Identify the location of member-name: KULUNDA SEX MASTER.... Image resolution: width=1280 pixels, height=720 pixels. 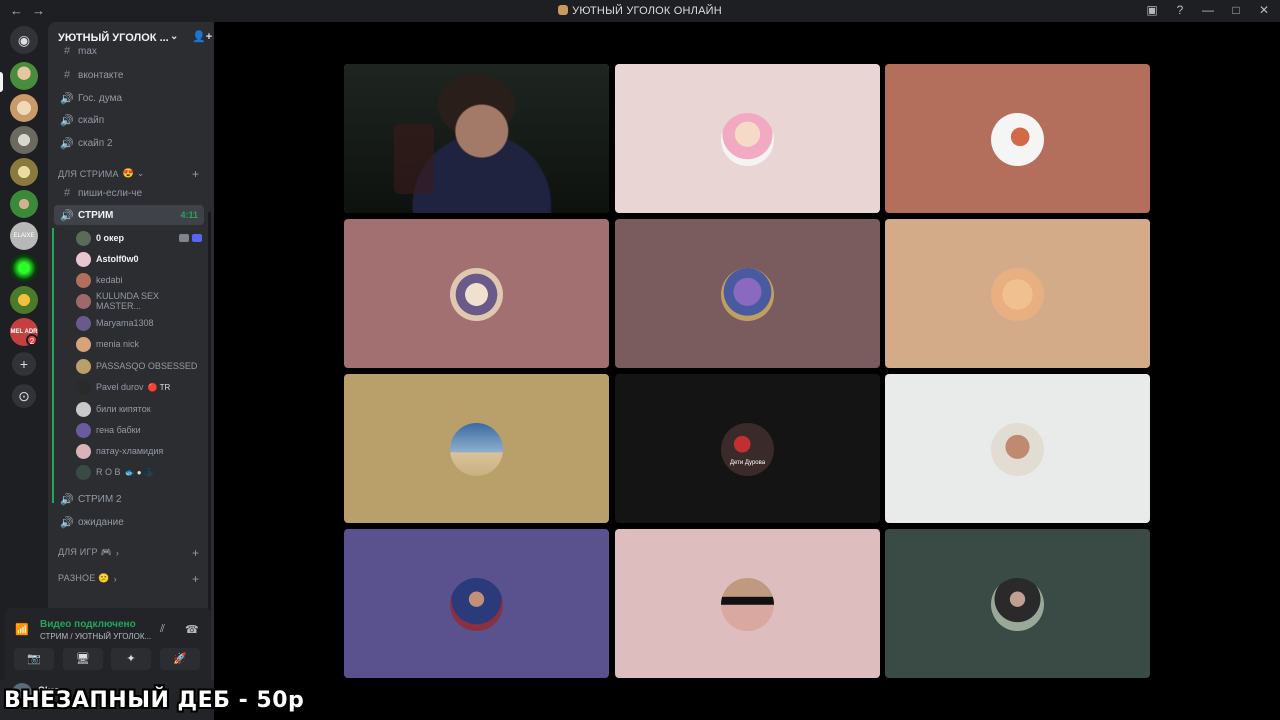
(128, 301).